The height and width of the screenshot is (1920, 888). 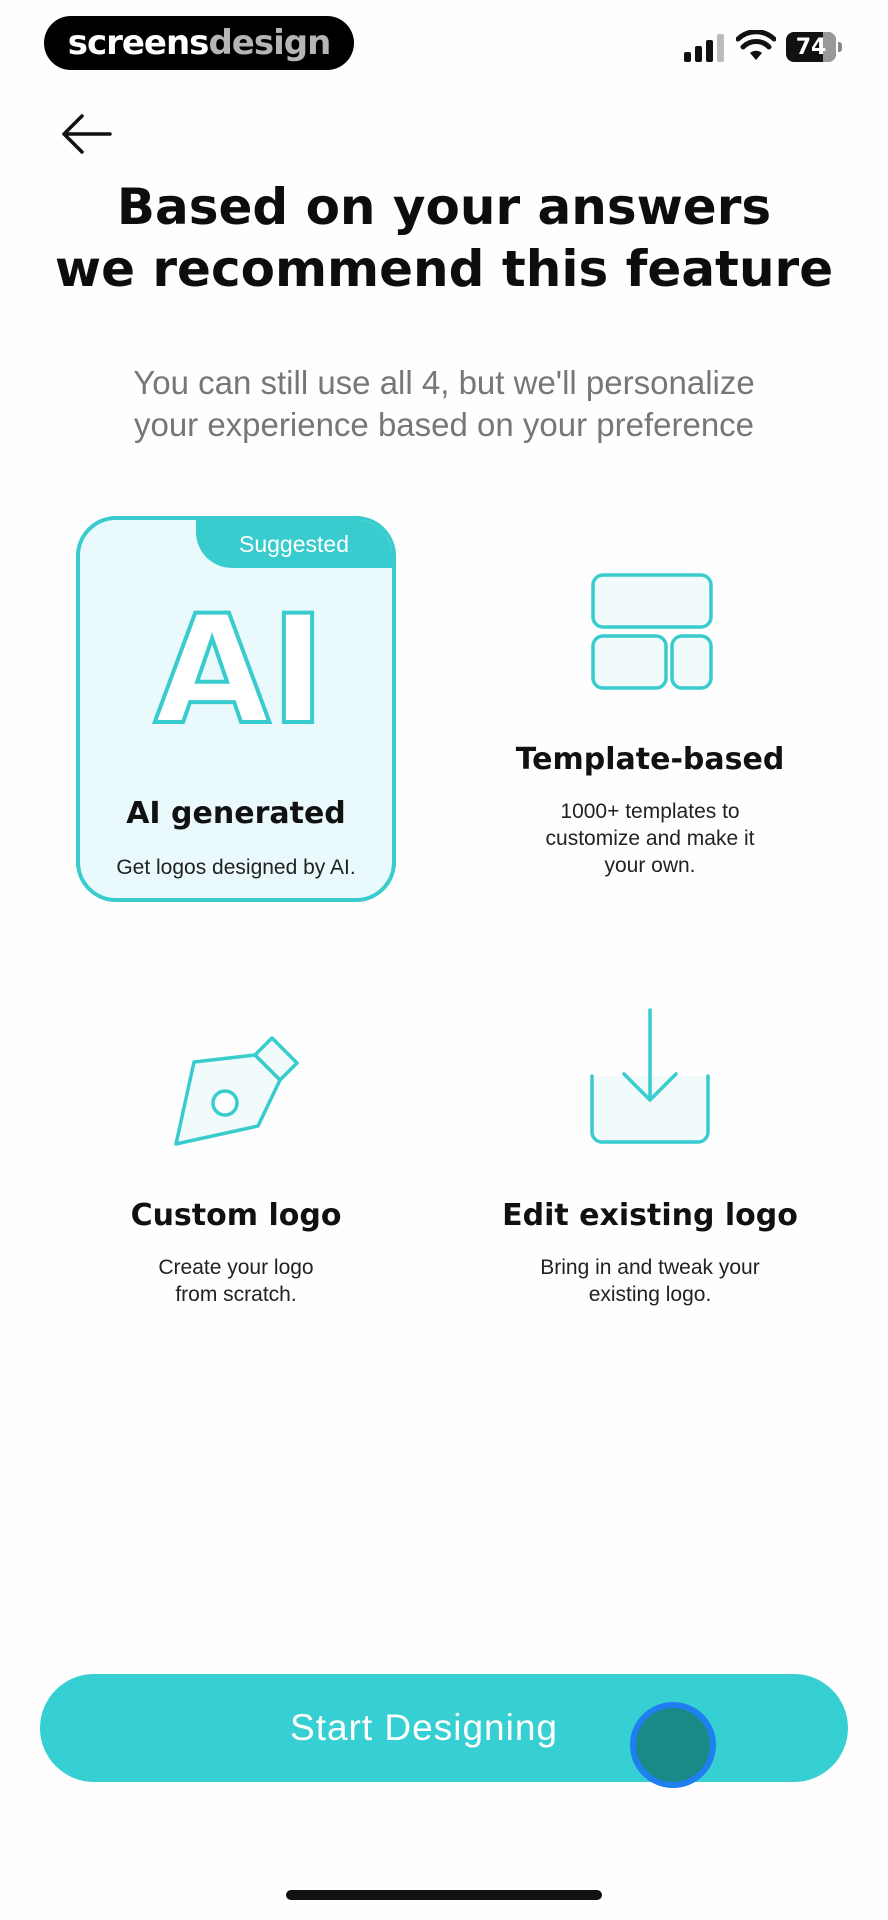 I want to click on option-description-line: your own., so click(x=650, y=865).